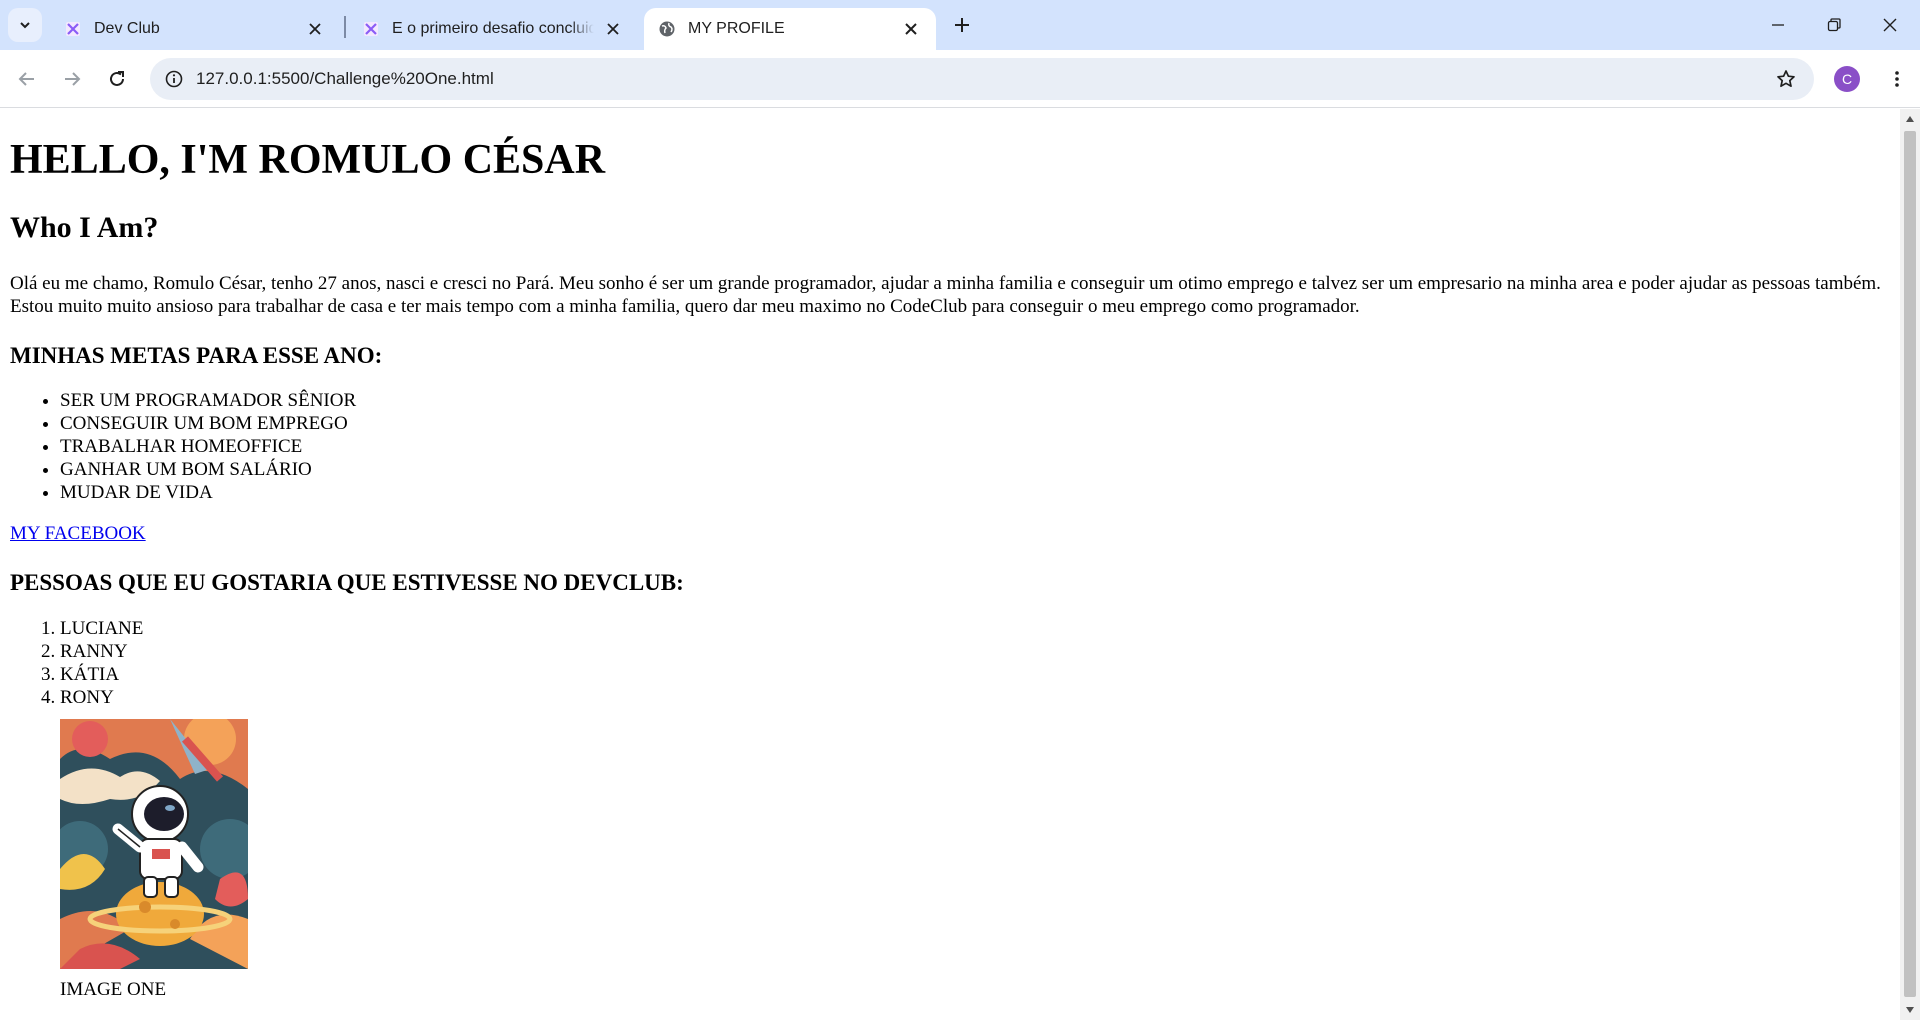 This screenshot has height=1020, width=1920. I want to click on page-scrollbar, so click(1910, 564).